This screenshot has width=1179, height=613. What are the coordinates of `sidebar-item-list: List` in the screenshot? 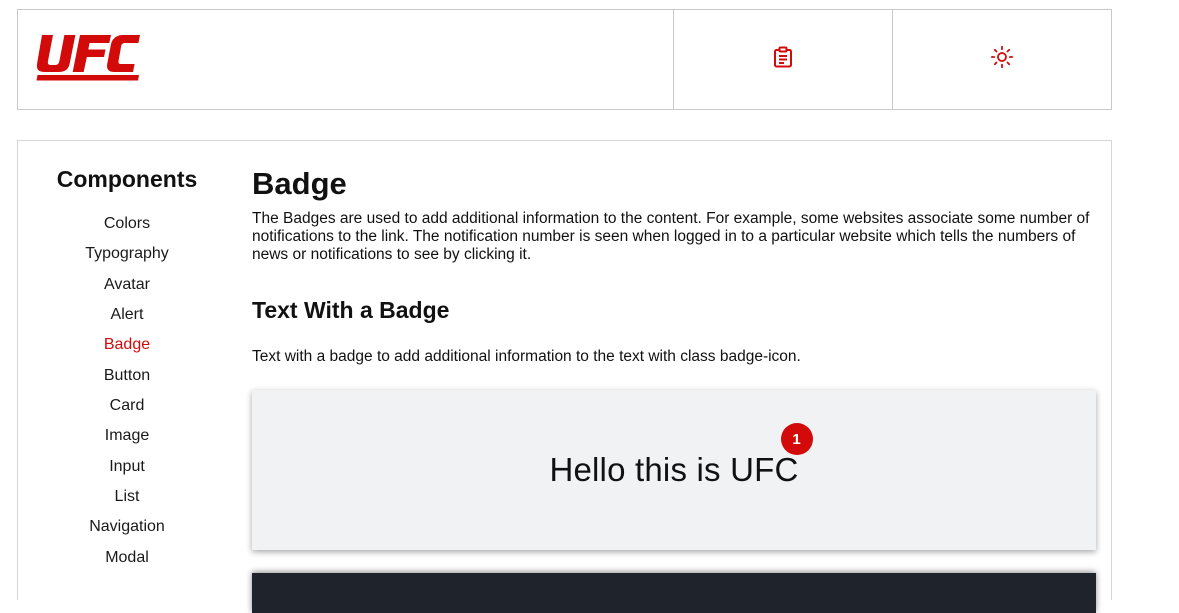 It's located at (127, 497).